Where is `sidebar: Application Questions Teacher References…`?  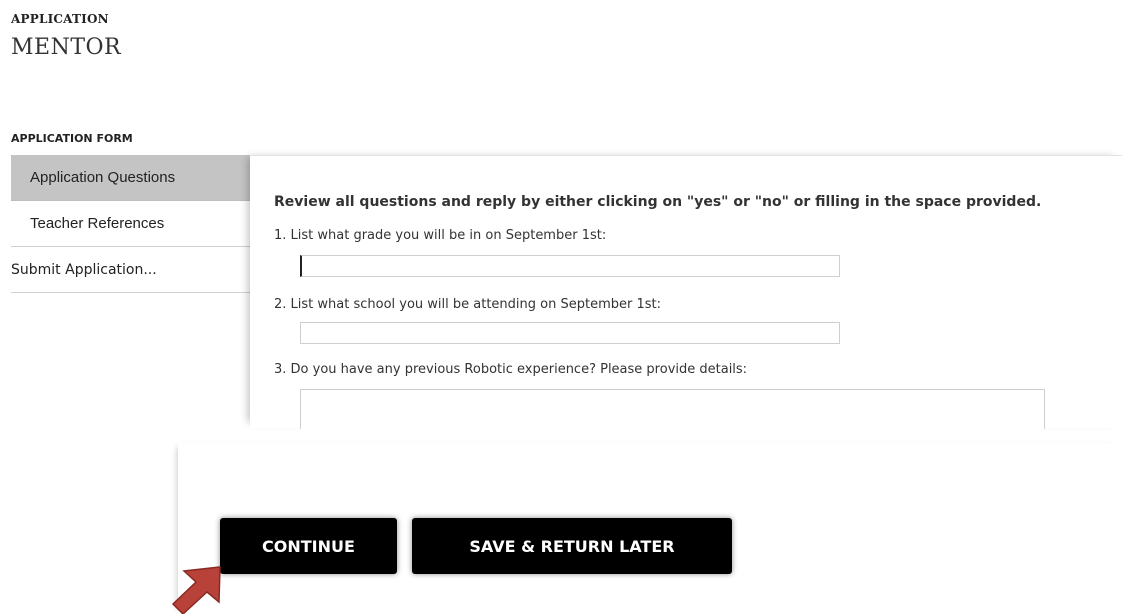
sidebar: Application Questions Teacher References… is located at coordinates (130, 224).